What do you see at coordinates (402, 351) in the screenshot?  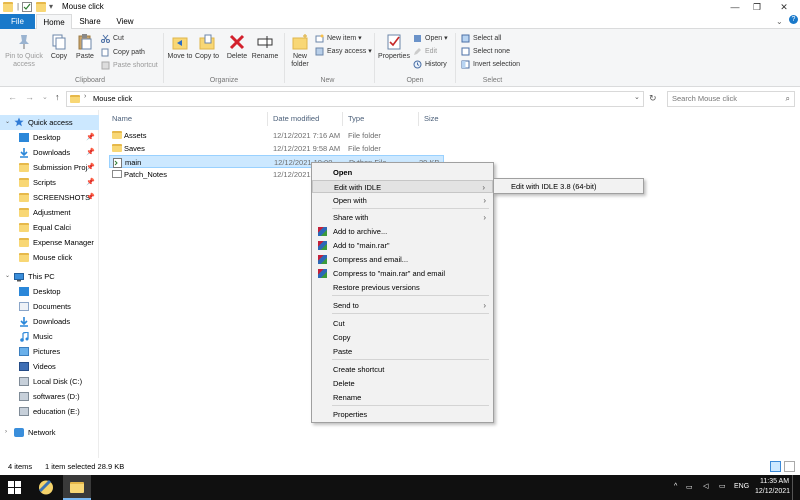 I see `menu-item-paste: Paste` at bounding box center [402, 351].